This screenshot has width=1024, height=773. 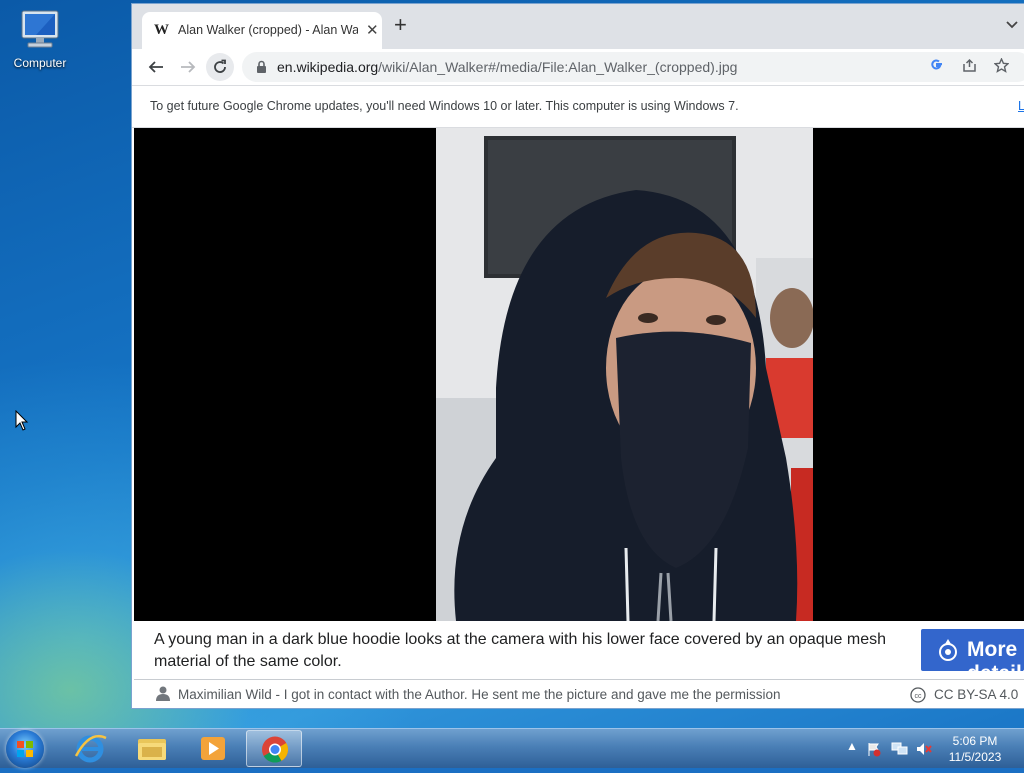 I want to click on back-button, so click(x=156, y=67).